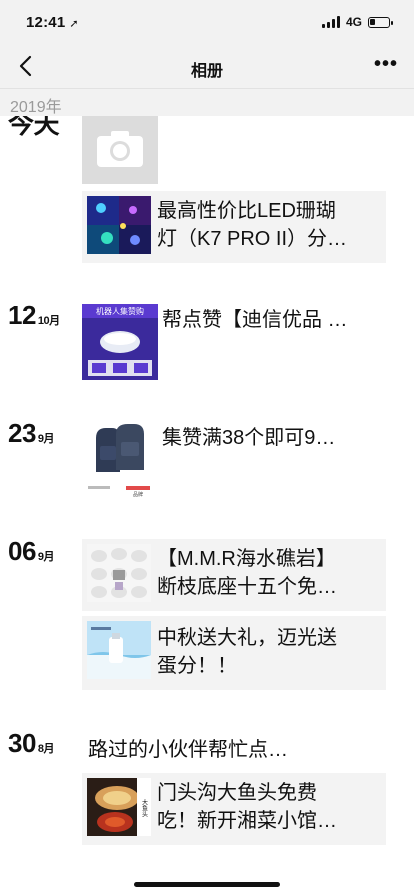 This screenshot has height=896, width=414. I want to click on post-text-line: 最高性价比LED珊瑚, so click(246, 211).